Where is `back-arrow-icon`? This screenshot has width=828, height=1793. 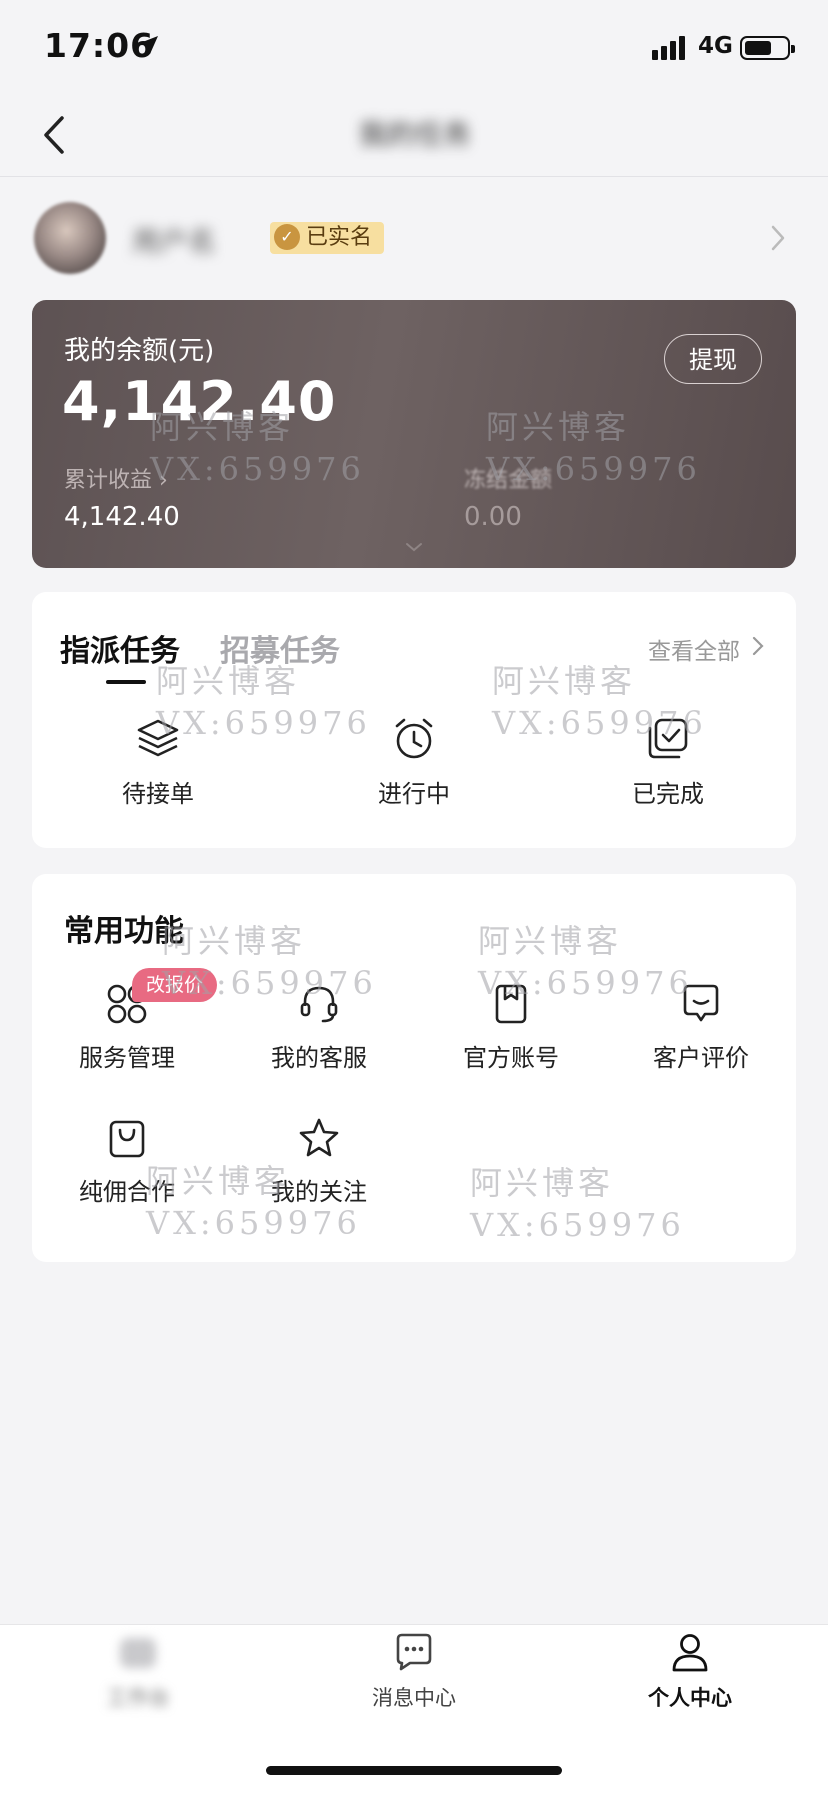 back-arrow-icon is located at coordinates (58, 135).